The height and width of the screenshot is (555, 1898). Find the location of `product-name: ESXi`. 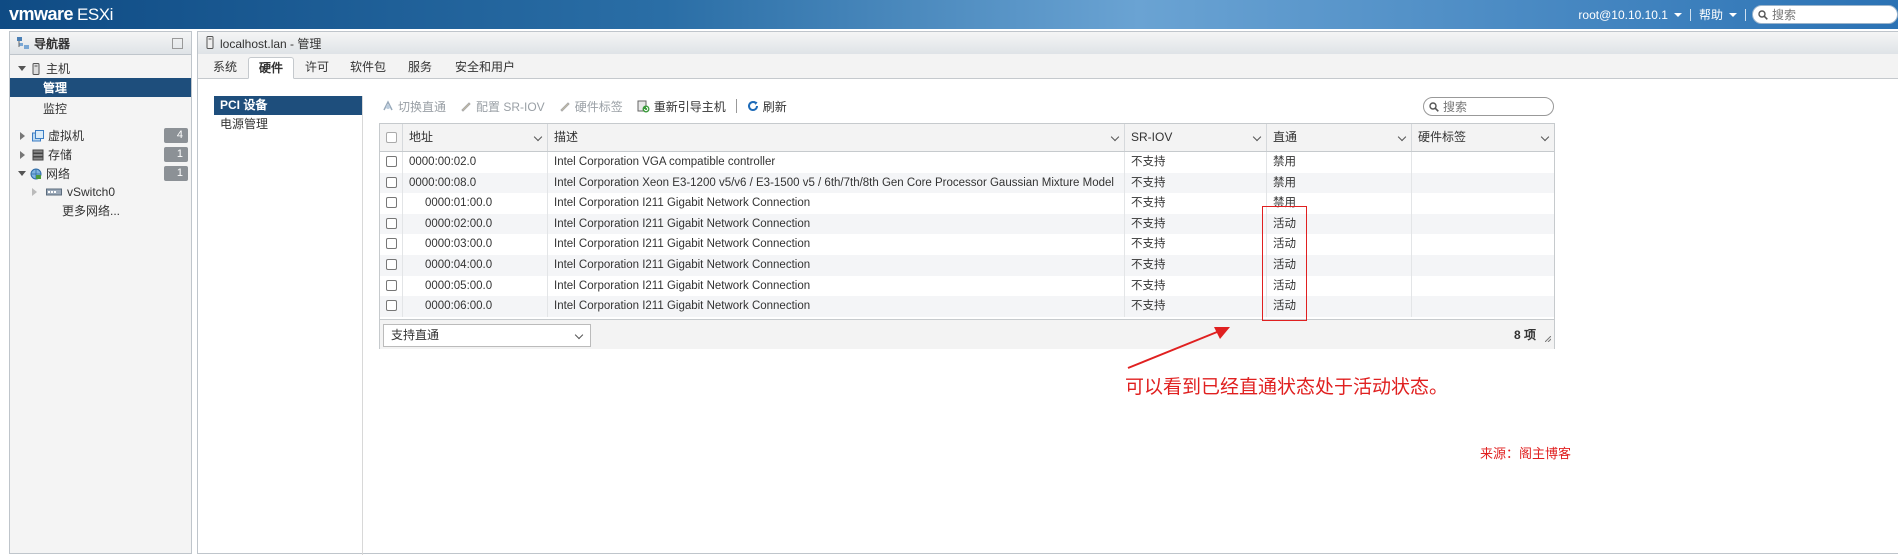

product-name: ESXi is located at coordinates (95, 14).